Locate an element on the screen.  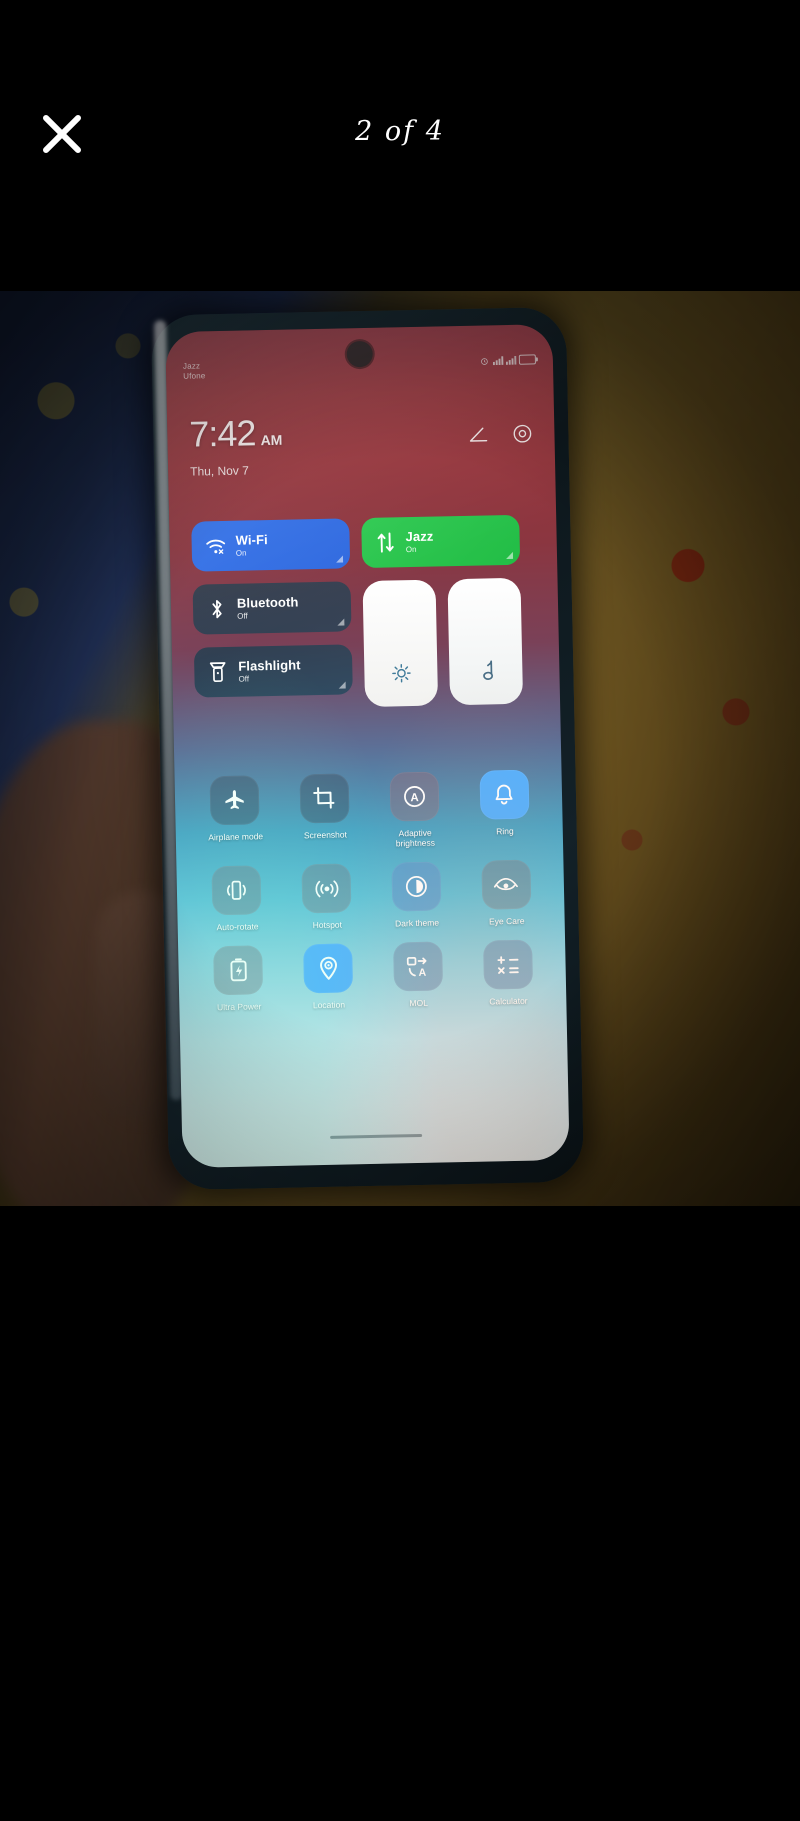
status-bar: Jazz Ufone is located at coordinates (360, 373).